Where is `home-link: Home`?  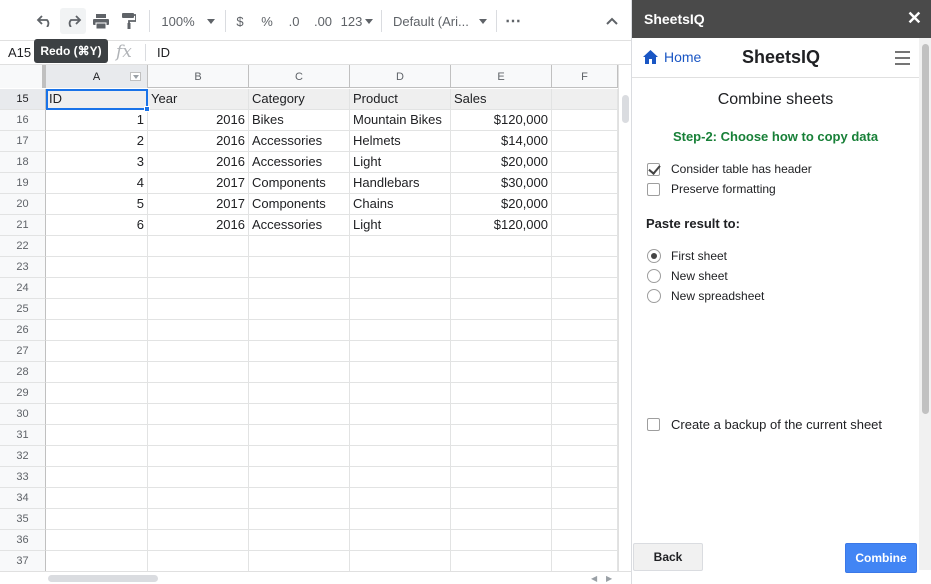 home-link: Home is located at coordinates (672, 57).